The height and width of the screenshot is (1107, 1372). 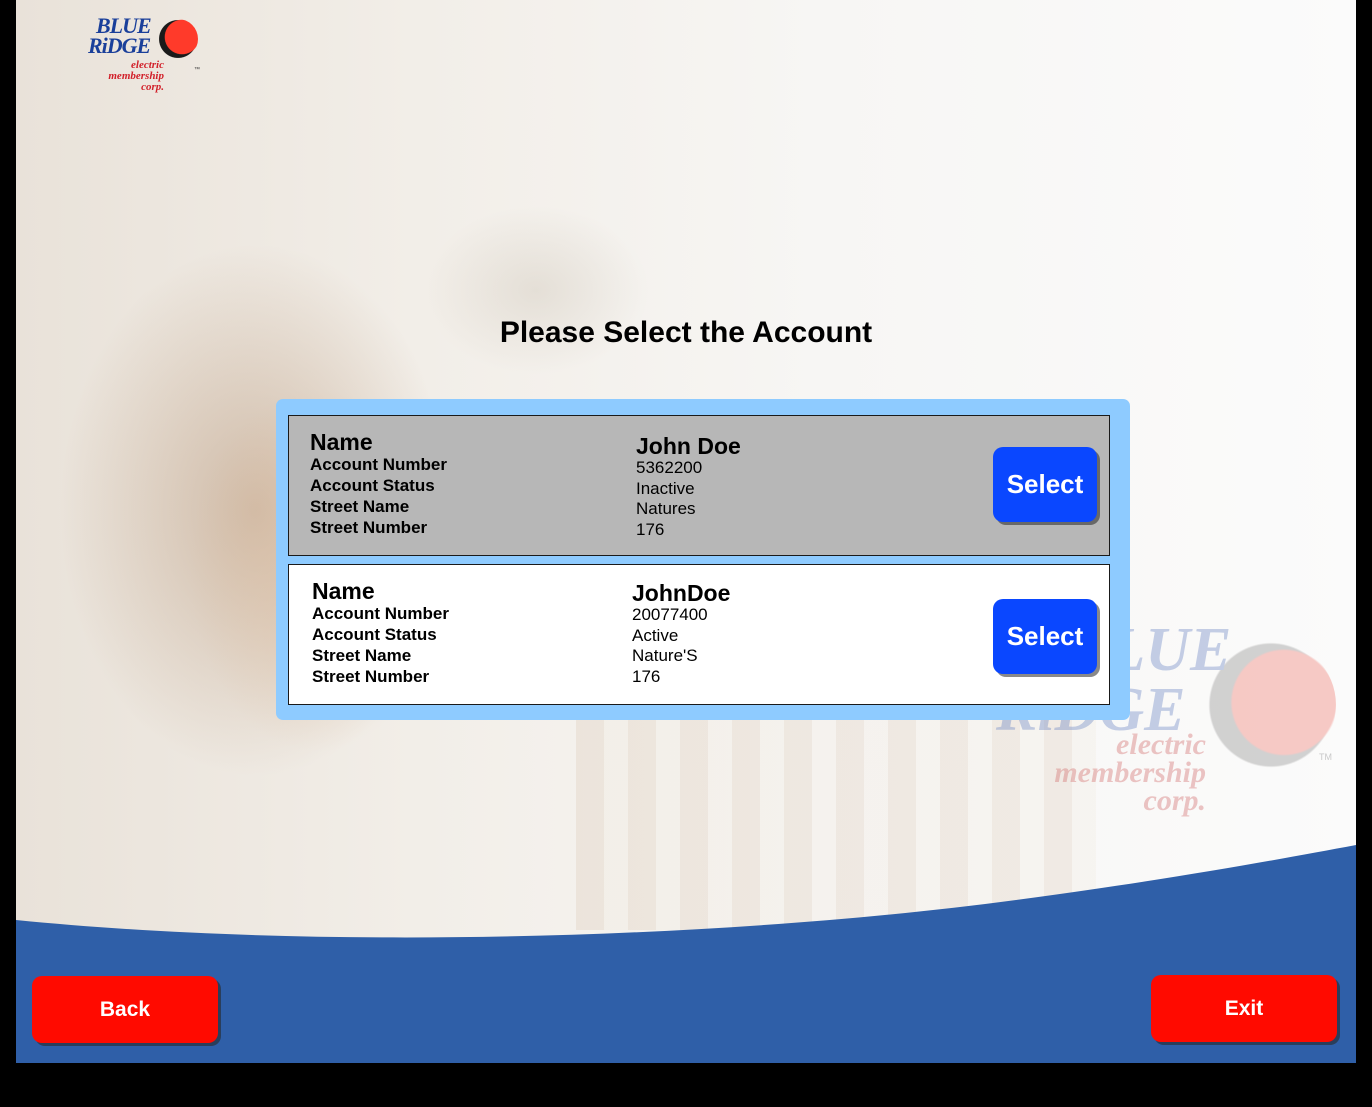 What do you see at coordinates (1175, 800) in the screenshot?
I see `watermark-logo-line5: corp.` at bounding box center [1175, 800].